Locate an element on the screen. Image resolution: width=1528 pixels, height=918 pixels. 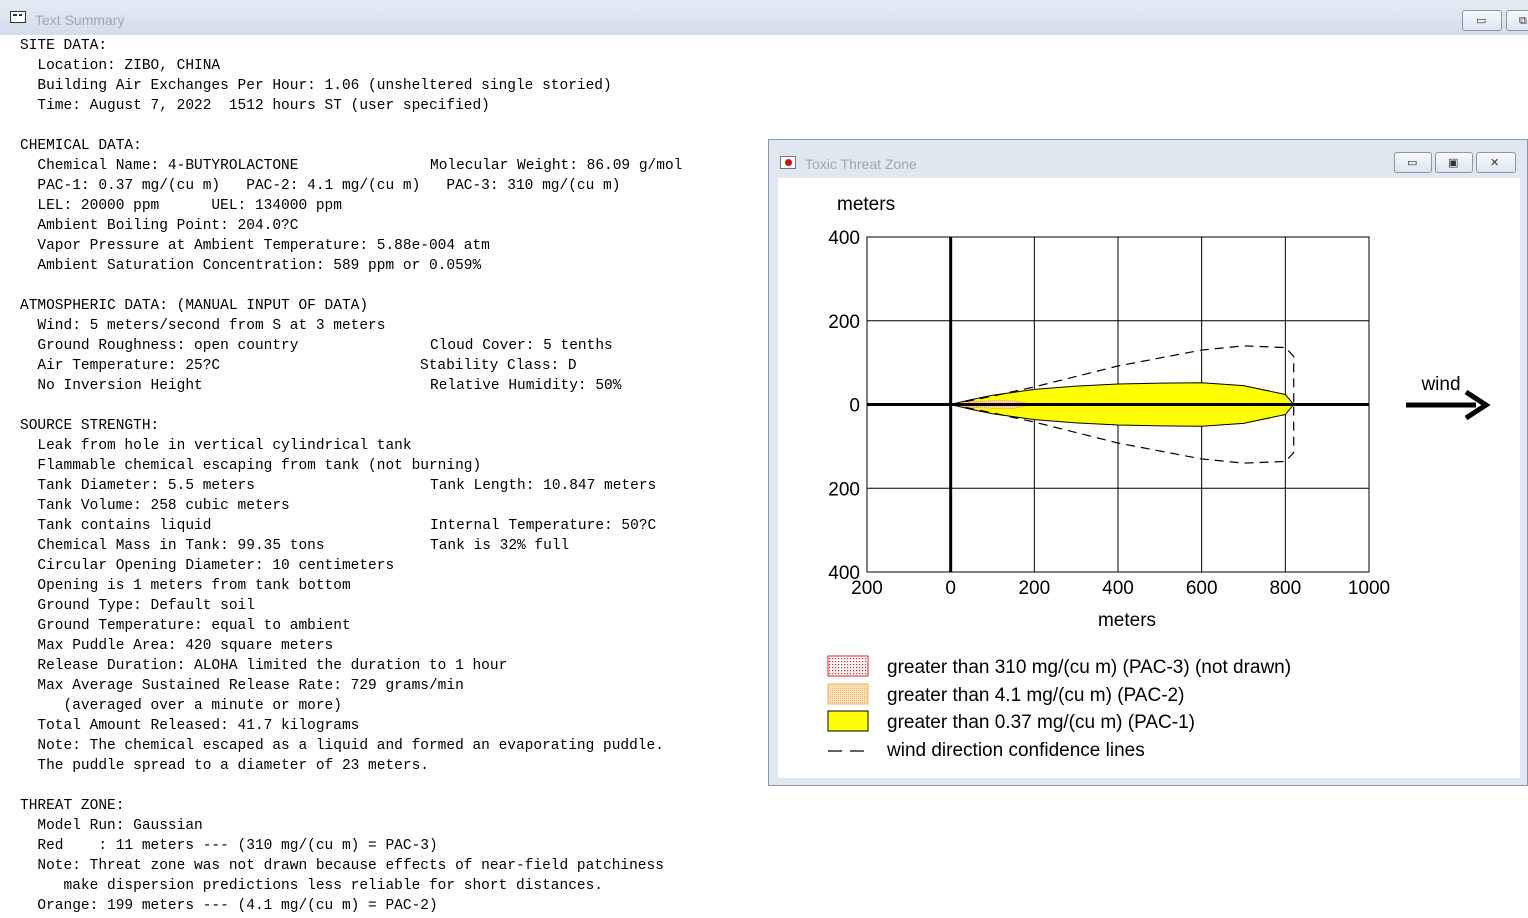
section-heading-threat: THREAT ZONE: is located at coordinates (400, 806).